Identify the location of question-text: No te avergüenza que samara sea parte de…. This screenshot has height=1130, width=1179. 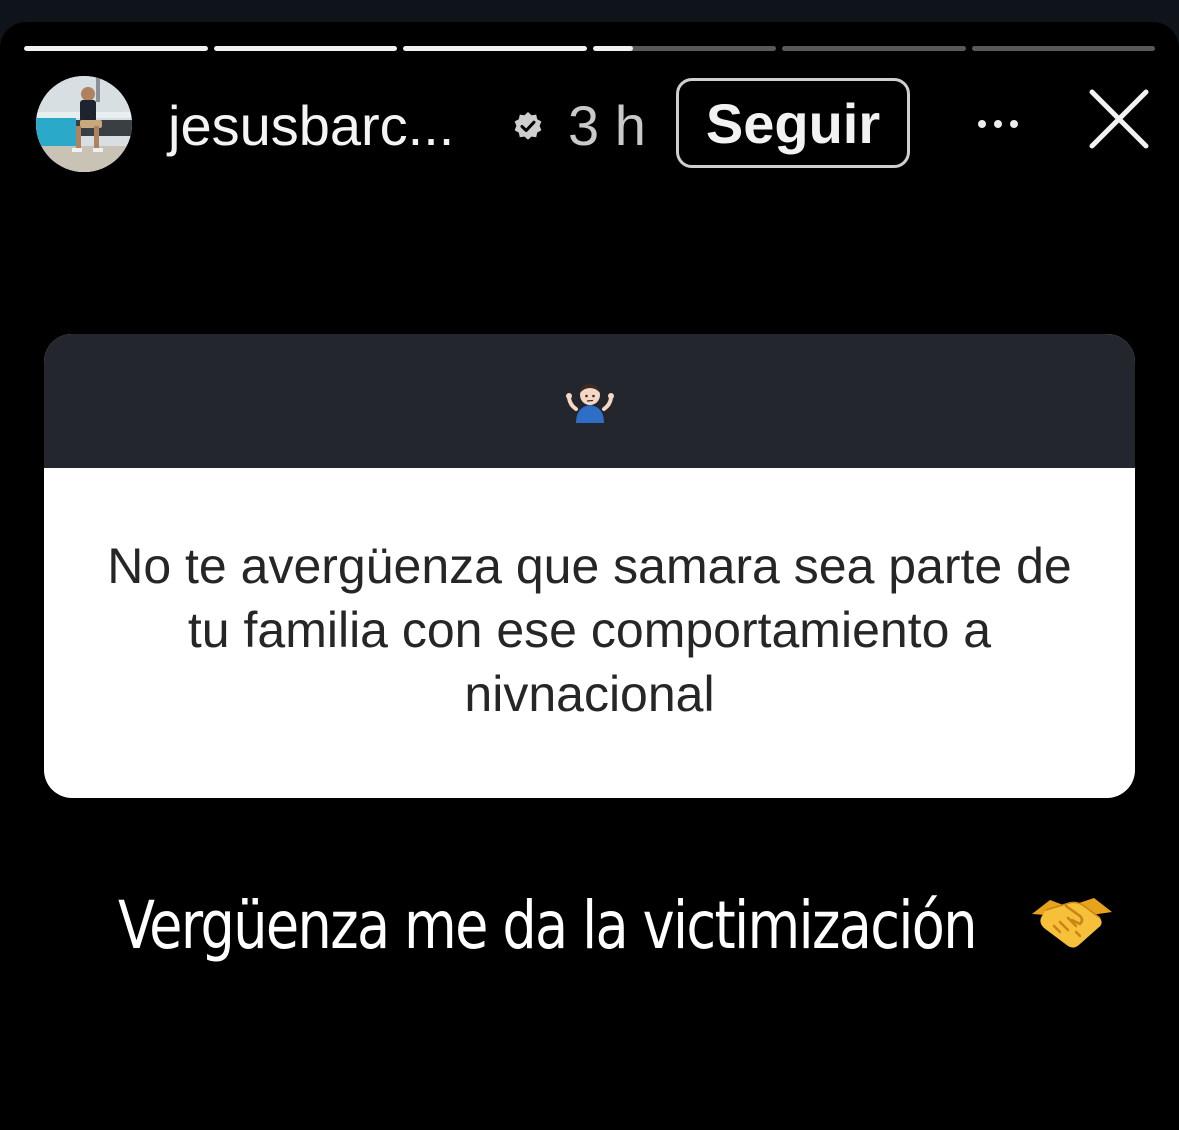
(589, 630).